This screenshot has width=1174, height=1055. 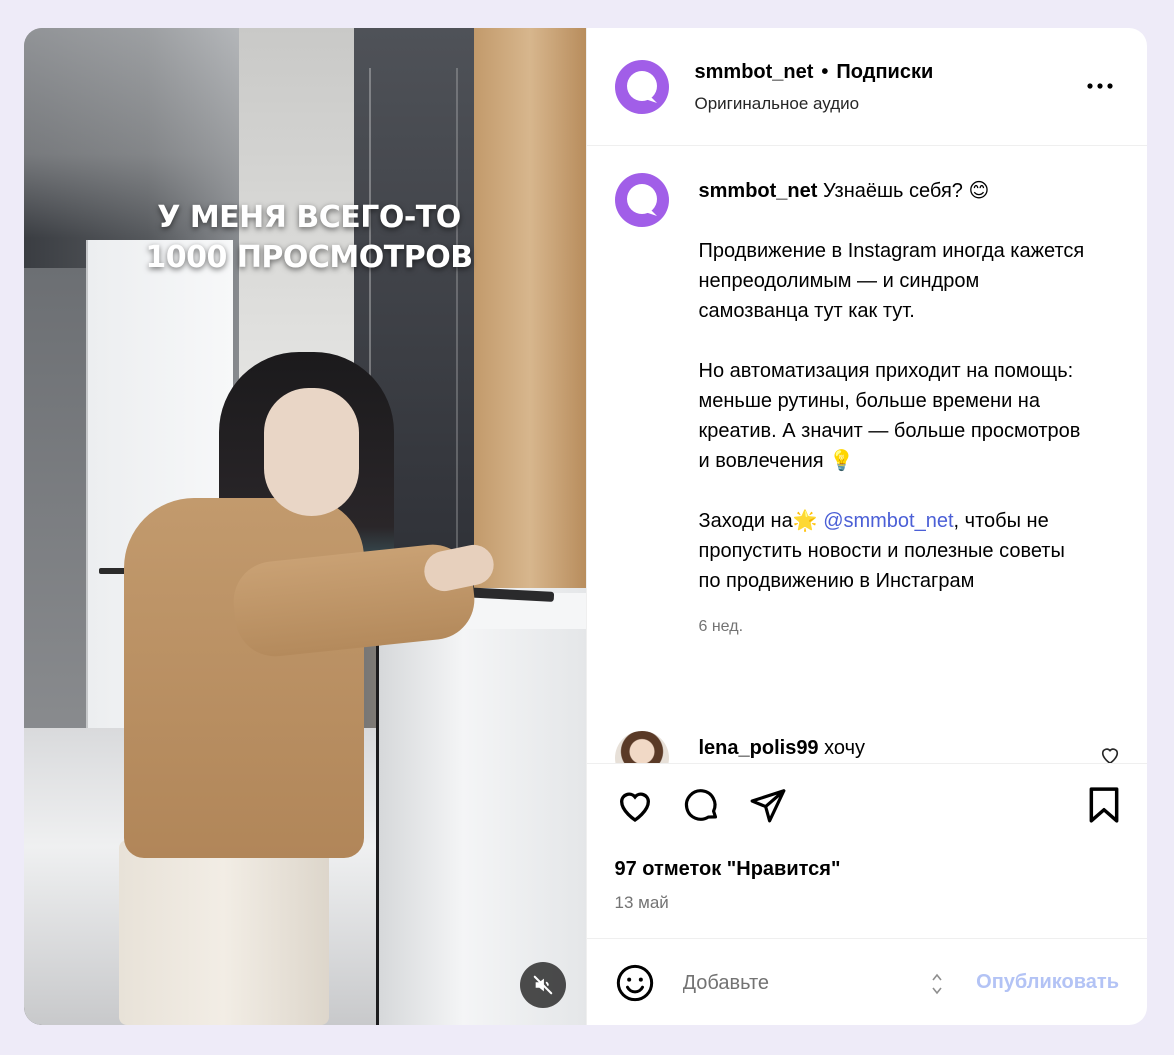 What do you see at coordinates (777, 104) in the screenshot?
I see `original-audio-link: Оригинальное аудио` at bounding box center [777, 104].